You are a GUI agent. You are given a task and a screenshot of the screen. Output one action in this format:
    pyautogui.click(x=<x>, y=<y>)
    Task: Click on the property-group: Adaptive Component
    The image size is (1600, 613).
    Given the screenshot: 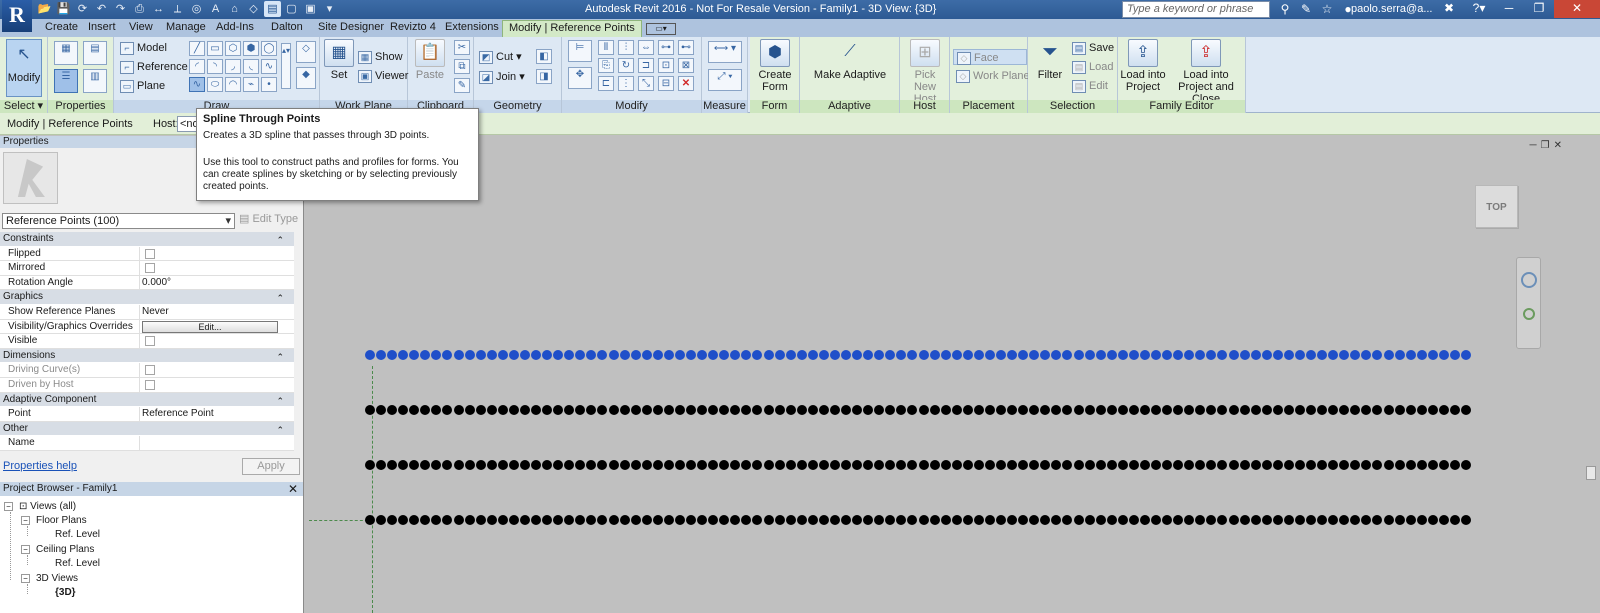 What is the action you would take?
    pyautogui.click(x=147, y=400)
    